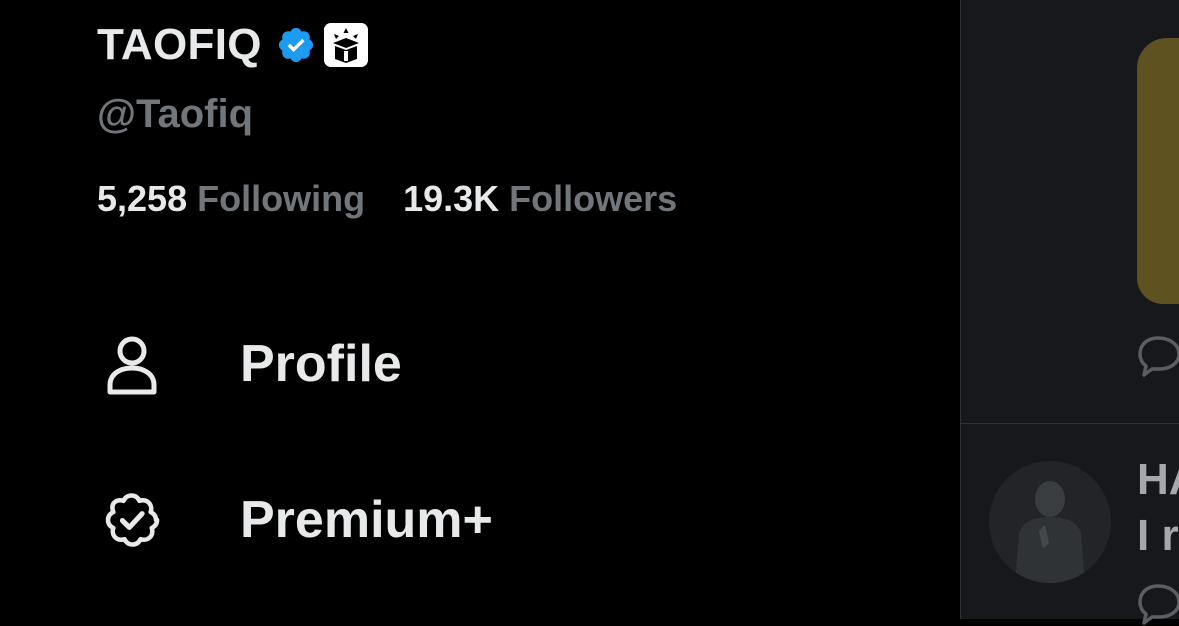 Image resolution: width=1179 pixels, height=626 pixels. Describe the element at coordinates (366, 520) in the screenshot. I see `nav-item-label: Premium+` at that location.